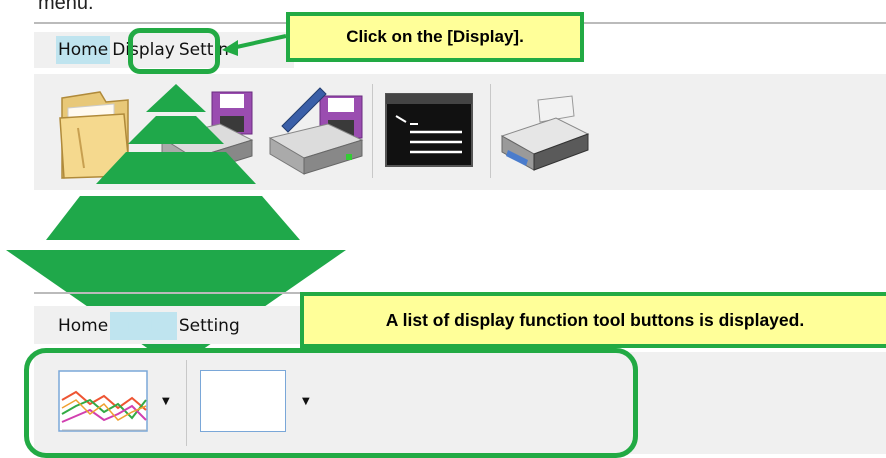 The height and width of the screenshot is (458, 886). I want to click on bottom-menu-home: Home, so click(83, 326).